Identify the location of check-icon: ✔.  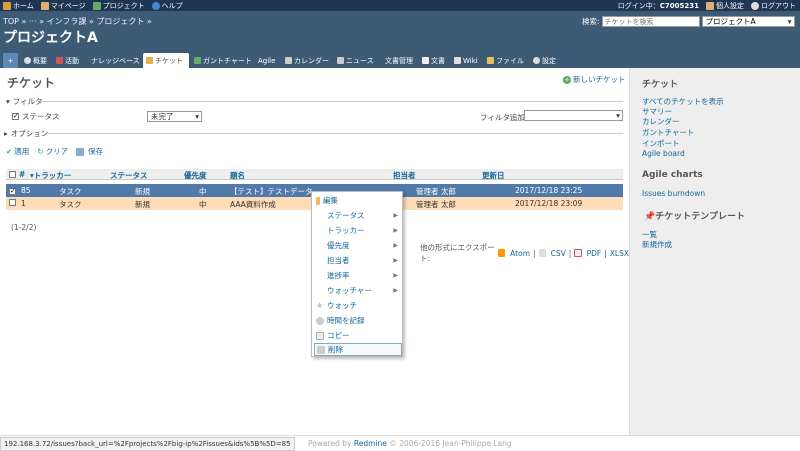
(9, 151).